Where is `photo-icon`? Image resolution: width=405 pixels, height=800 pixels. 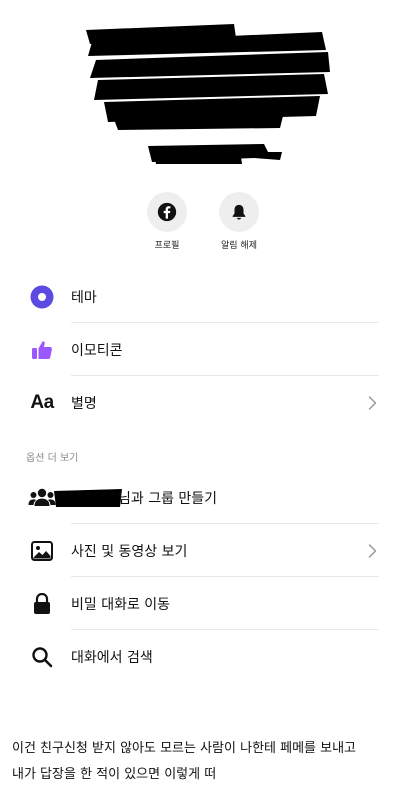
photo-icon is located at coordinates (42, 551).